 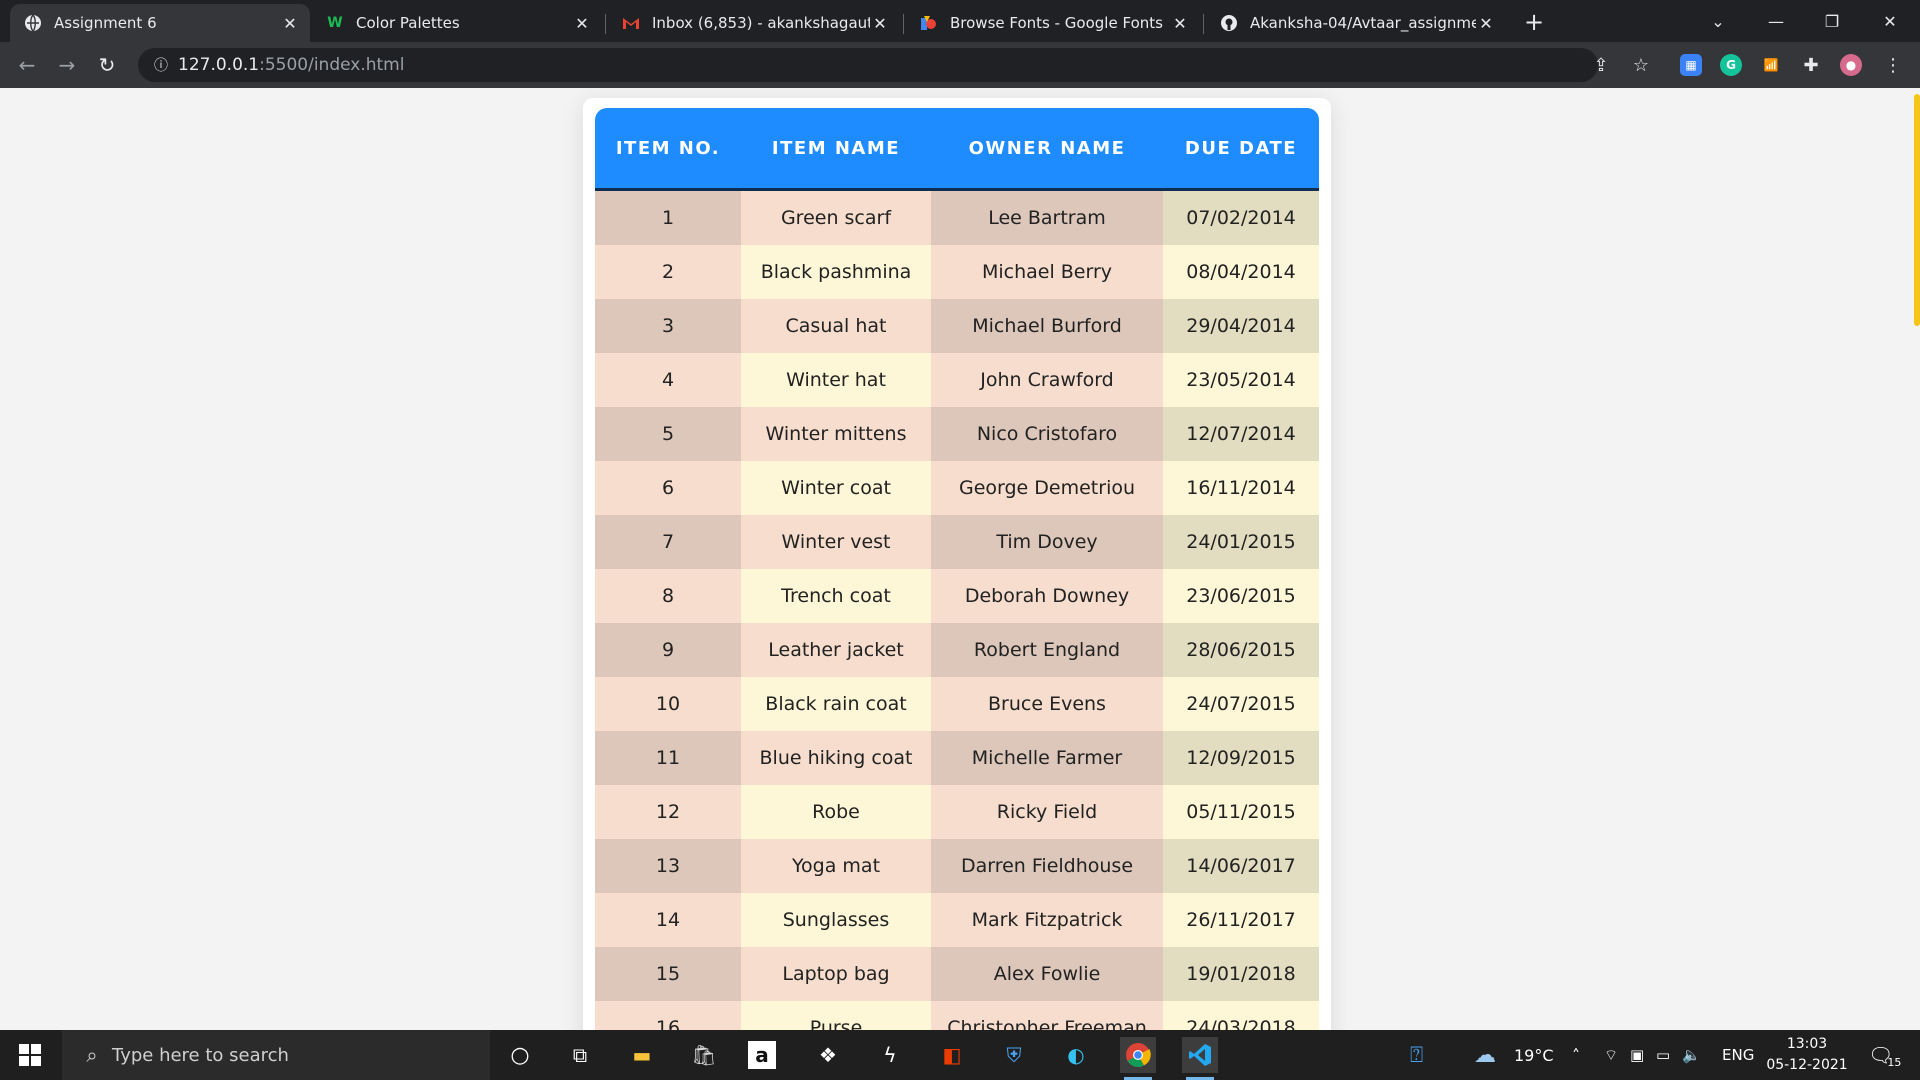 I want to click on share-icon: ⇪, so click(x=1601, y=65).